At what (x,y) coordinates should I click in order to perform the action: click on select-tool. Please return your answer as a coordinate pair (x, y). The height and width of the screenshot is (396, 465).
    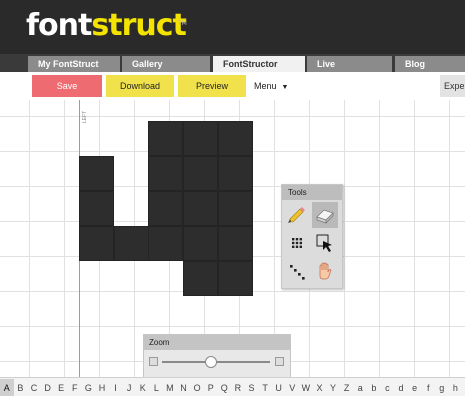
    Looking at the image, I should click on (325, 243).